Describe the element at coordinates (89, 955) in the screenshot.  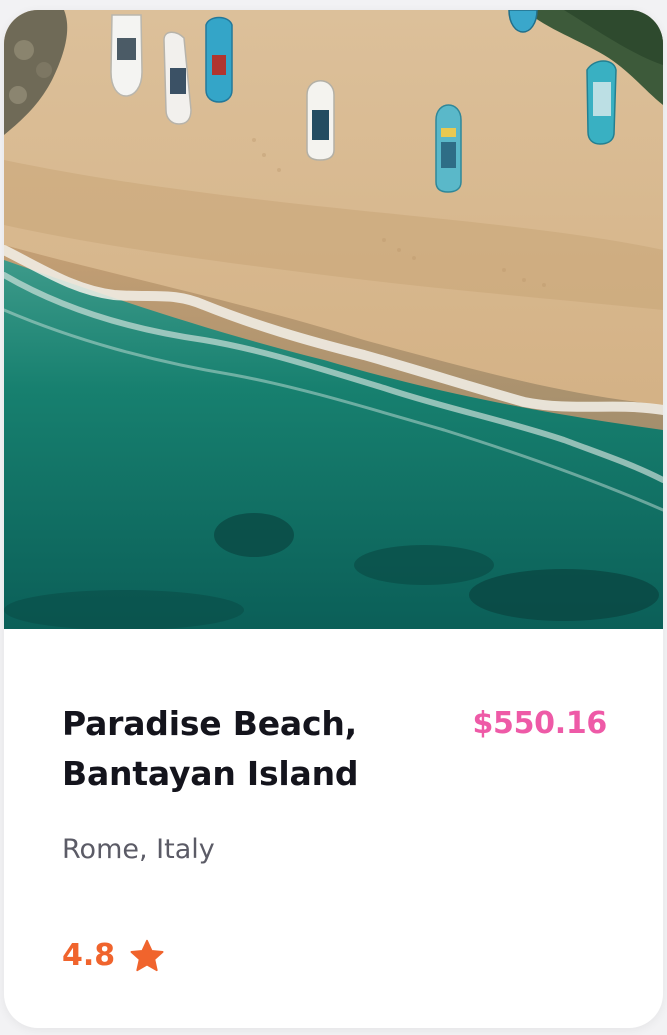
I see `rating-value: 4.8` at that location.